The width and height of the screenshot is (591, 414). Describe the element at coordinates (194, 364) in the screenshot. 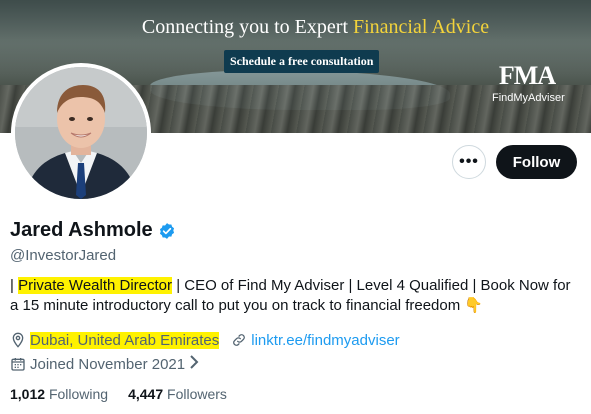

I see `chevron-right-icon` at that location.